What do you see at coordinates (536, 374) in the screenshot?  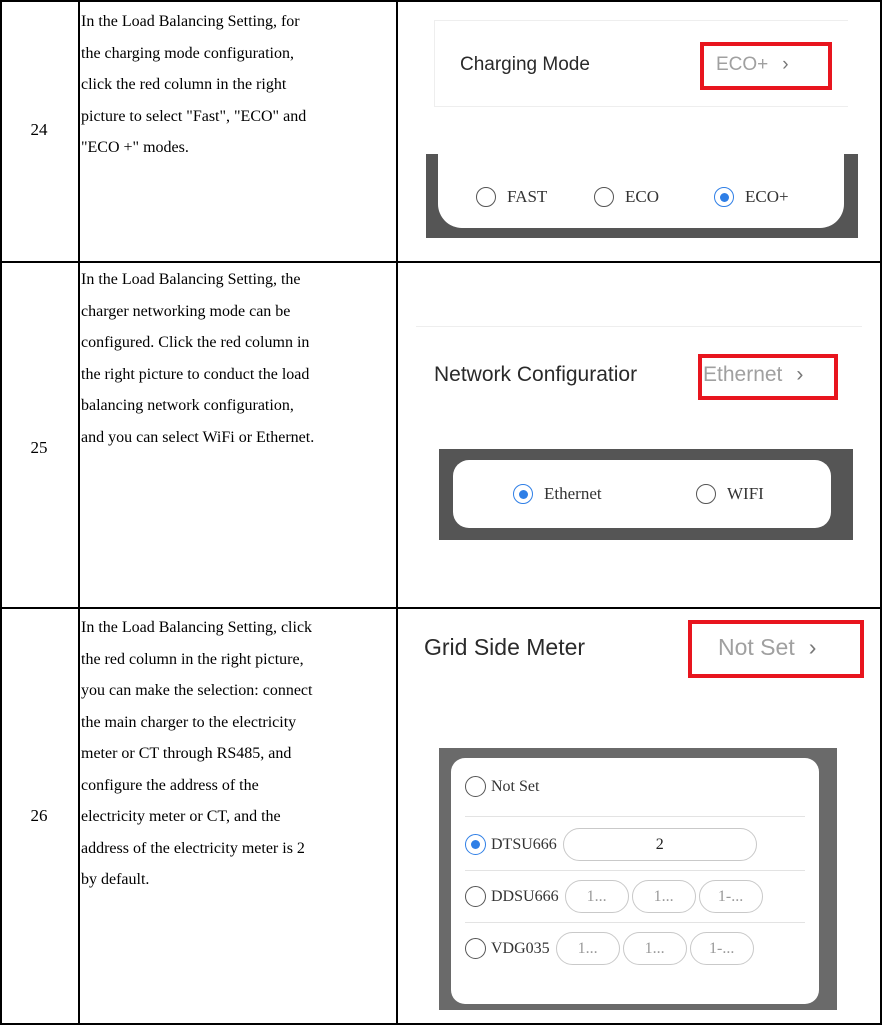 I see `setting-label: Network Configuratior` at bounding box center [536, 374].